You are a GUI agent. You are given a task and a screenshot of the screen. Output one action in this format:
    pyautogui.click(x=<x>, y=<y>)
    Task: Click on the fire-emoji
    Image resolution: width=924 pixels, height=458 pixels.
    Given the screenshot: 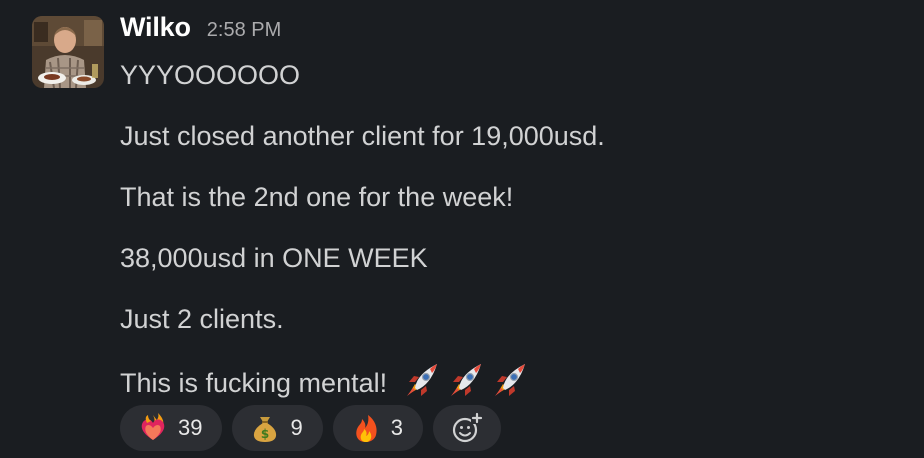 What is the action you would take?
    pyautogui.click(x=366, y=428)
    